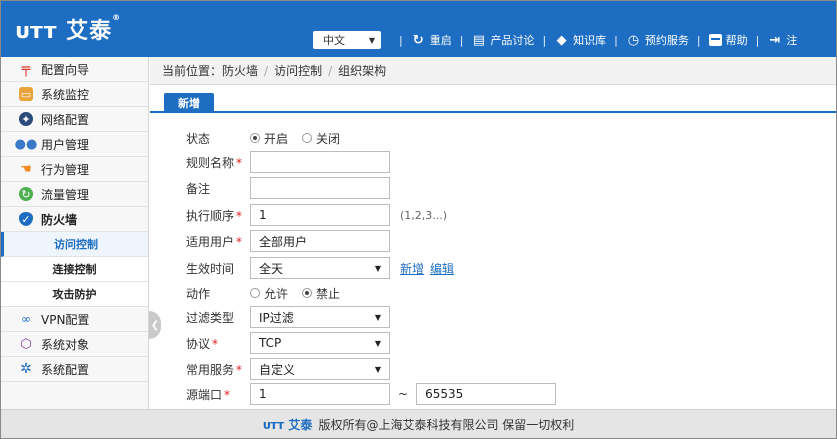 The image size is (837, 439). I want to click on logout-icon: ⇥, so click(775, 40).